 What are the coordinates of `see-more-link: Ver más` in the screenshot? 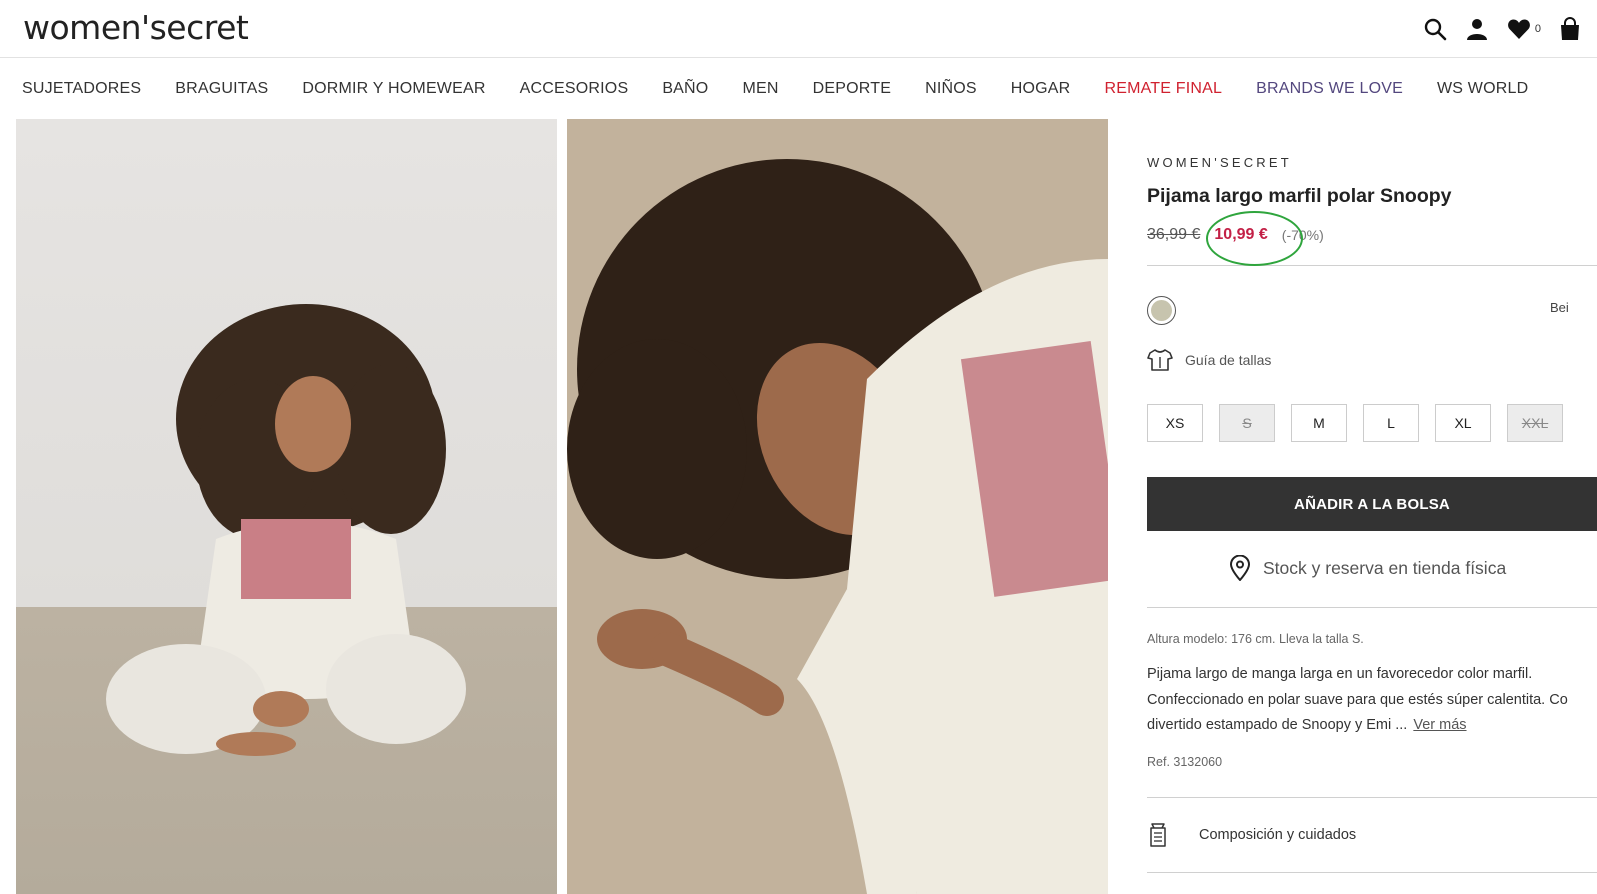 It's located at (1439, 725).